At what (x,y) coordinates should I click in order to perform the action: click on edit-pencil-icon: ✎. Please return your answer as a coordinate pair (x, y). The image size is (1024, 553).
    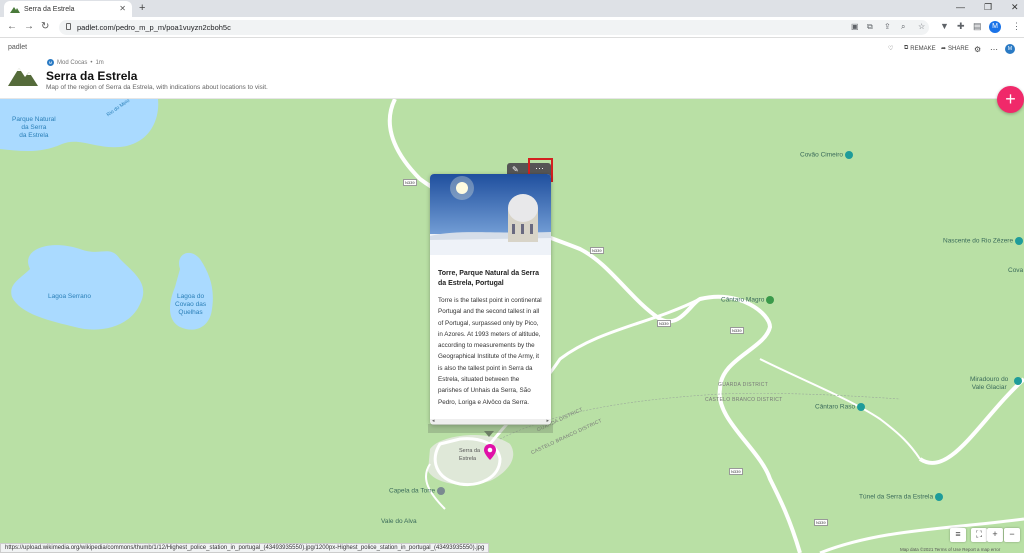
    Looking at the image, I should click on (515, 169).